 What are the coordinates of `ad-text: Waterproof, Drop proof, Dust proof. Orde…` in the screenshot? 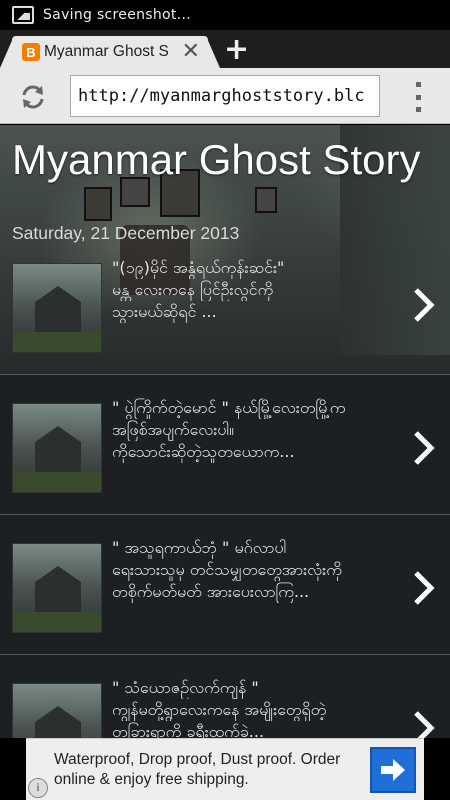 It's located at (209, 770).